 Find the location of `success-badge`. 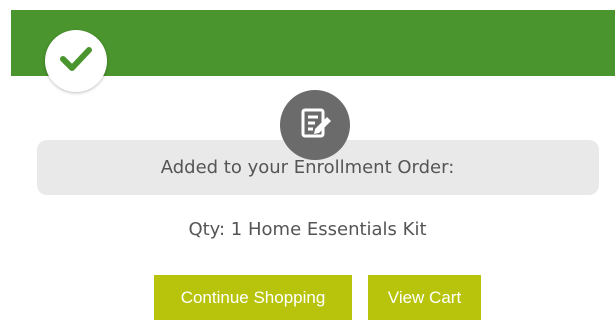

success-badge is located at coordinates (76, 61).